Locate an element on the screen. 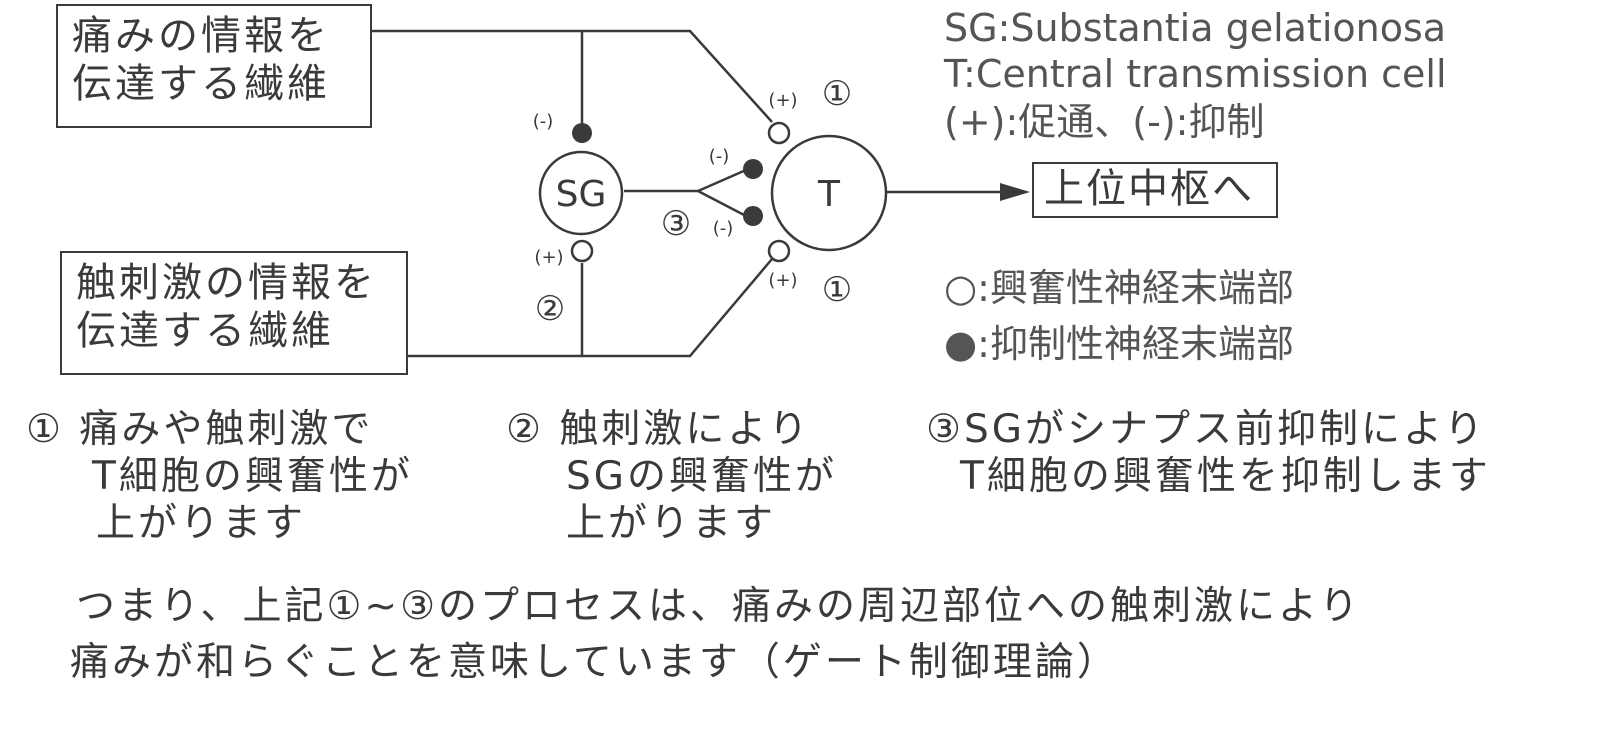 This screenshot has width=1600, height=750. note-2-line-3: 上がります is located at coordinates (671, 523).